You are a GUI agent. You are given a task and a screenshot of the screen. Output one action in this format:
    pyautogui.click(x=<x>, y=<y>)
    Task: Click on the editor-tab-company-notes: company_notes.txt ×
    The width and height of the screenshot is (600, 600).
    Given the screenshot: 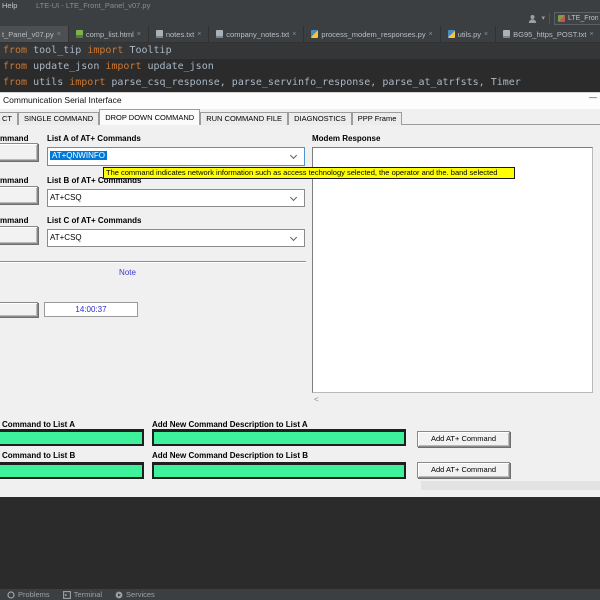 What is the action you would take?
    pyautogui.click(x=257, y=34)
    